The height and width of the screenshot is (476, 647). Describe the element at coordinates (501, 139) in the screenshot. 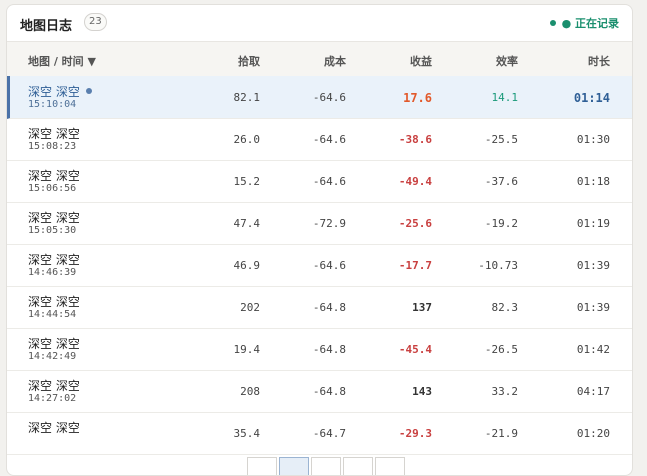

I see `row-efficiency: -25.5` at that location.